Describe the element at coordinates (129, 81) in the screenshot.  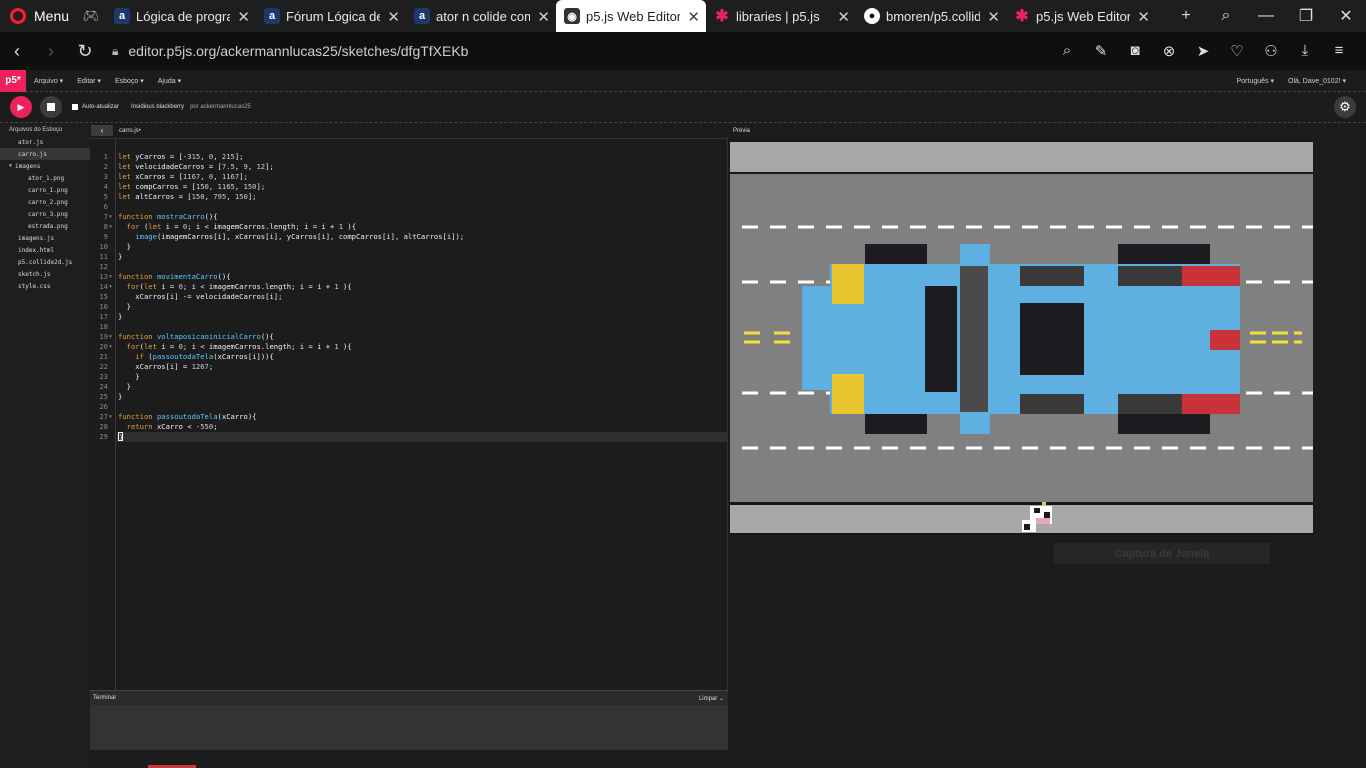
I see `menu-esboco: Esboço ▾` at that location.